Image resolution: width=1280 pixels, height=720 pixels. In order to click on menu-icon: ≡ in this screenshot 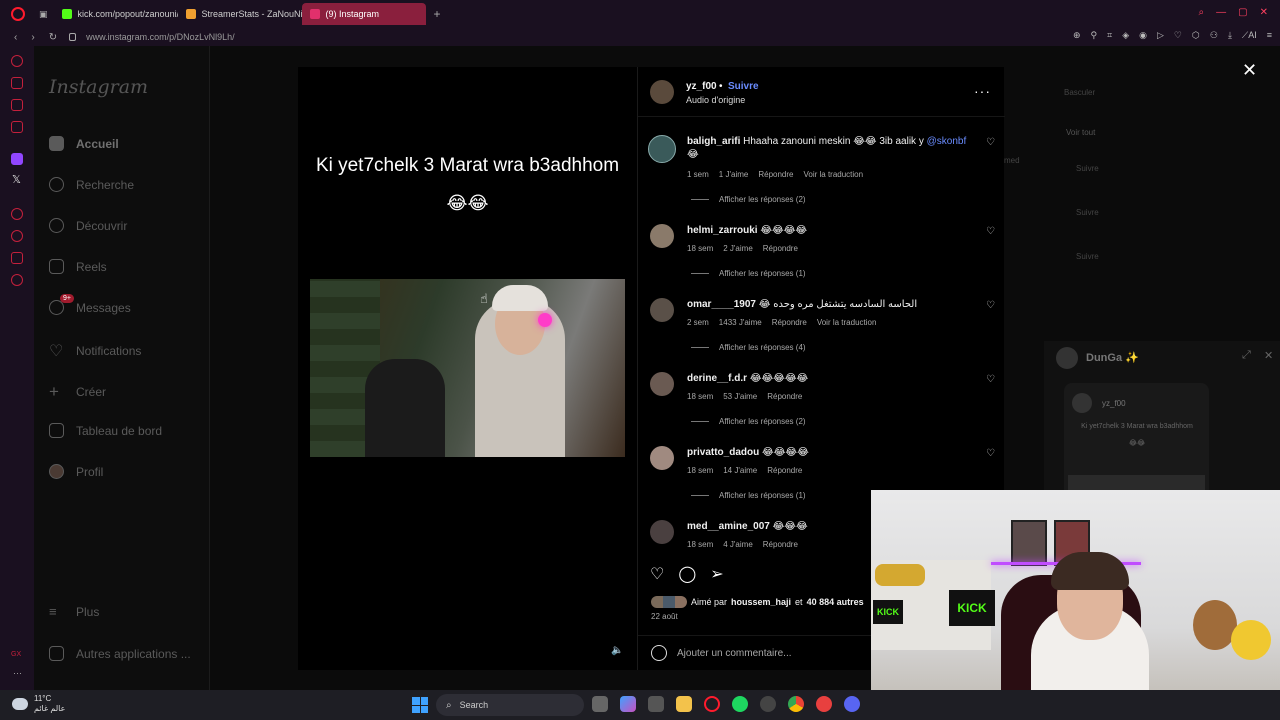, I will do `click(1269, 35)`.